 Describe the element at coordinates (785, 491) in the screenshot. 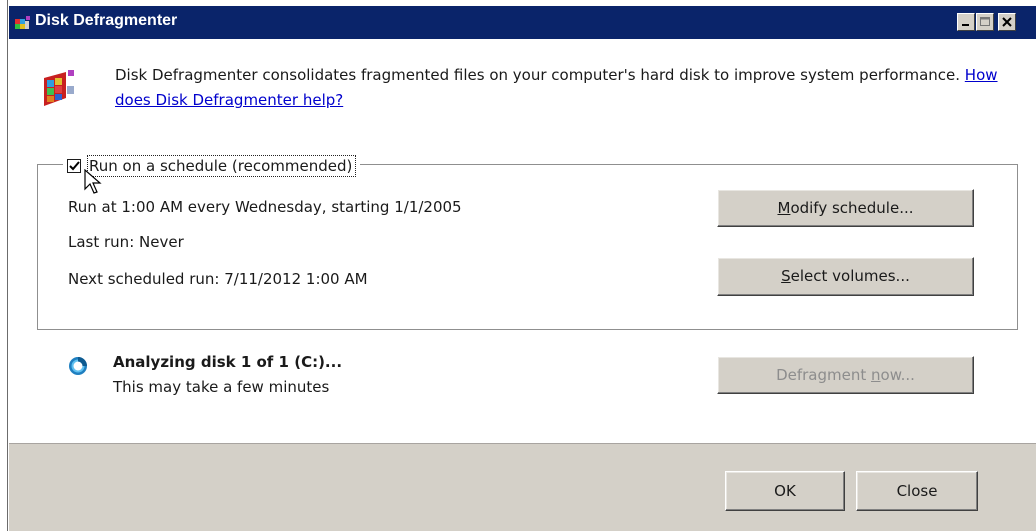

I see `ok-button: OK` at that location.